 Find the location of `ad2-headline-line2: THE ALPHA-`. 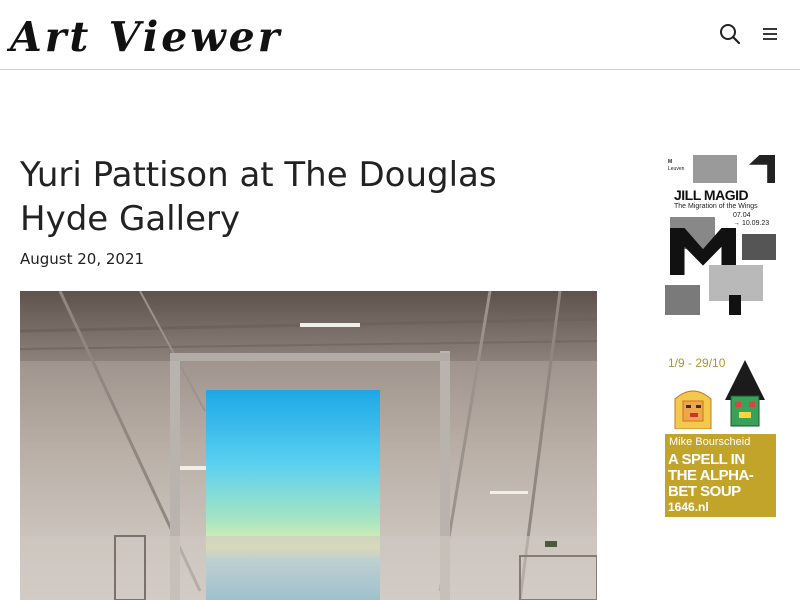

ad2-headline-line2: THE ALPHA- is located at coordinates (711, 475).